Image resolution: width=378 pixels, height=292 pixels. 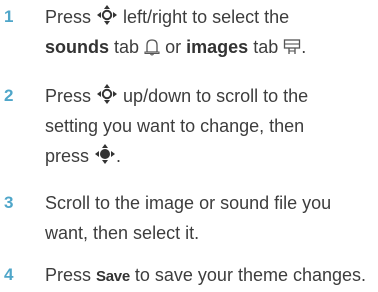 I want to click on images-keyword: images, so click(x=217, y=47).